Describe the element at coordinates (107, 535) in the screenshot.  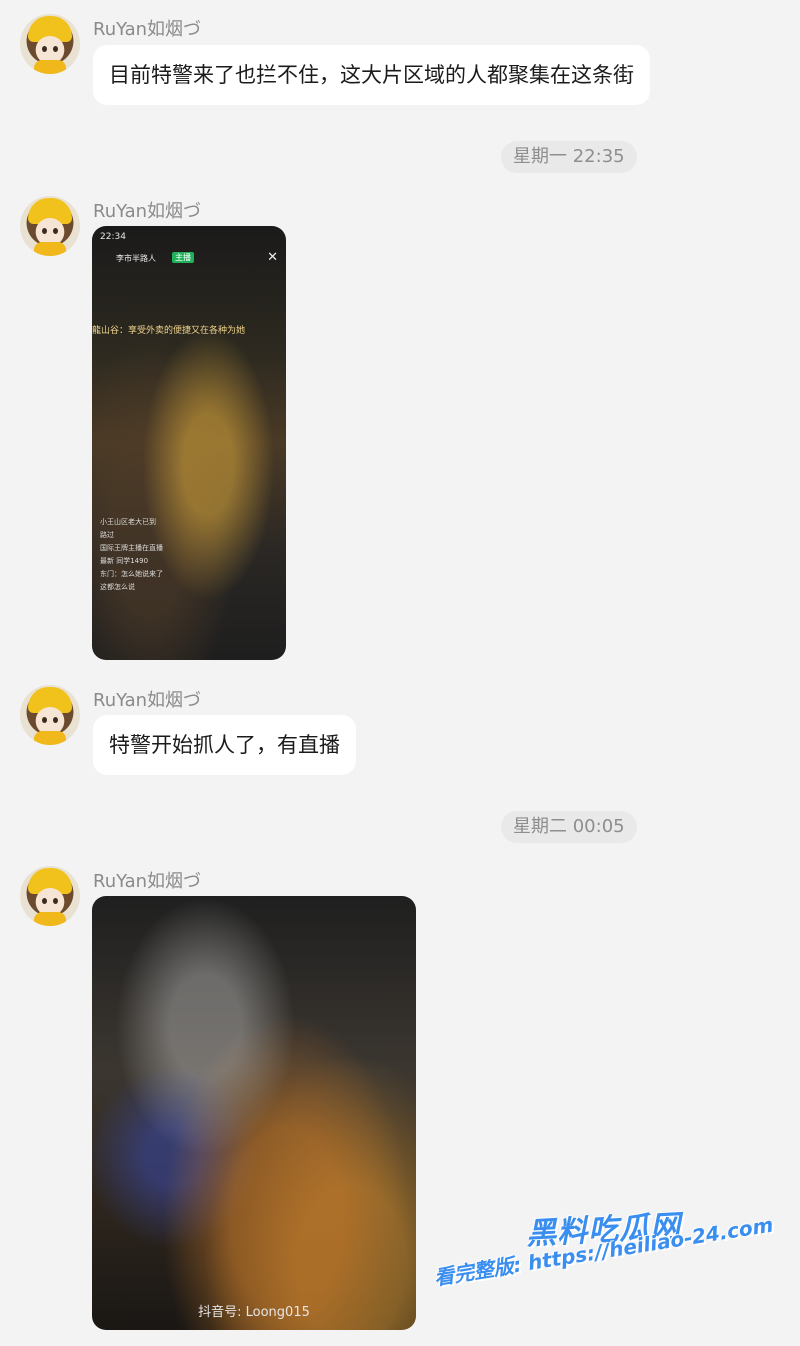
I see `comment: 路过` at that location.